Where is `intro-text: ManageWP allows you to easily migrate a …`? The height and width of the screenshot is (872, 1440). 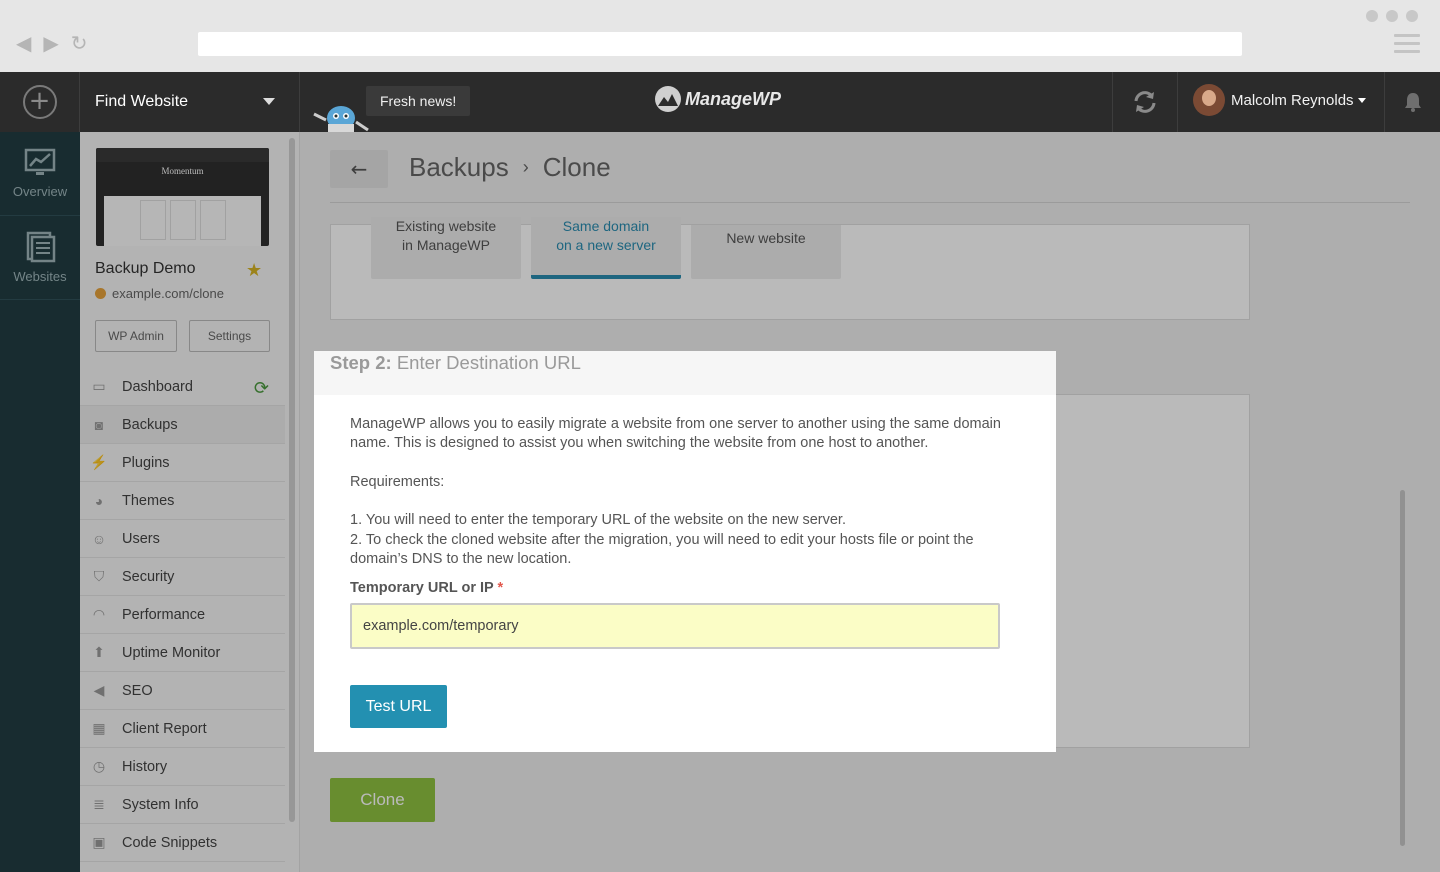 intro-text: ManageWP allows you to easily migrate a … is located at coordinates (675, 434).